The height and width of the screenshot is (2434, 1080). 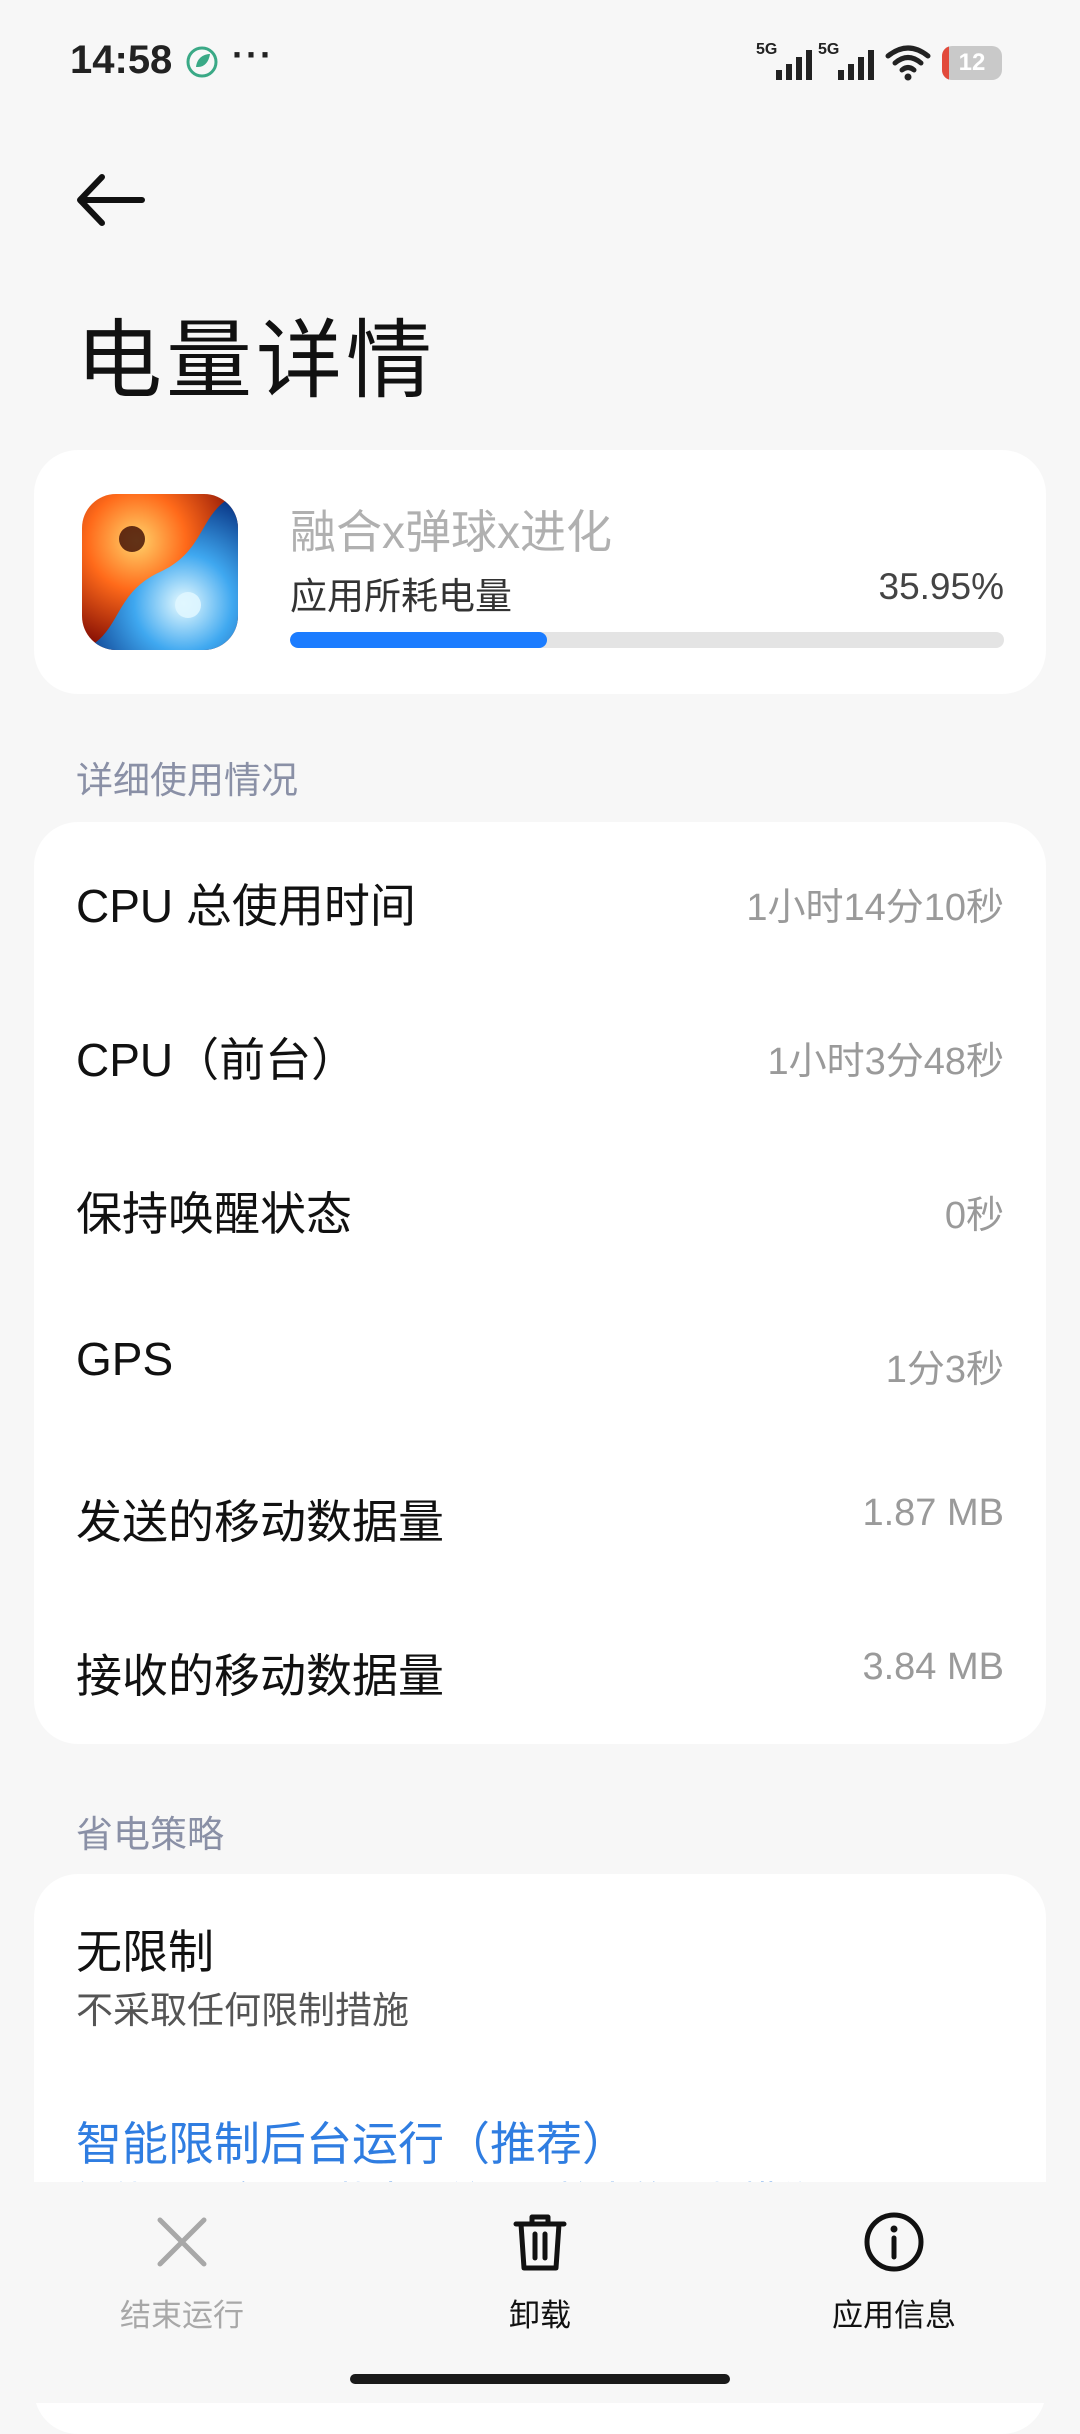 I want to click on row-value-cpu-total: 1小时14分10秒, so click(x=875, y=908).